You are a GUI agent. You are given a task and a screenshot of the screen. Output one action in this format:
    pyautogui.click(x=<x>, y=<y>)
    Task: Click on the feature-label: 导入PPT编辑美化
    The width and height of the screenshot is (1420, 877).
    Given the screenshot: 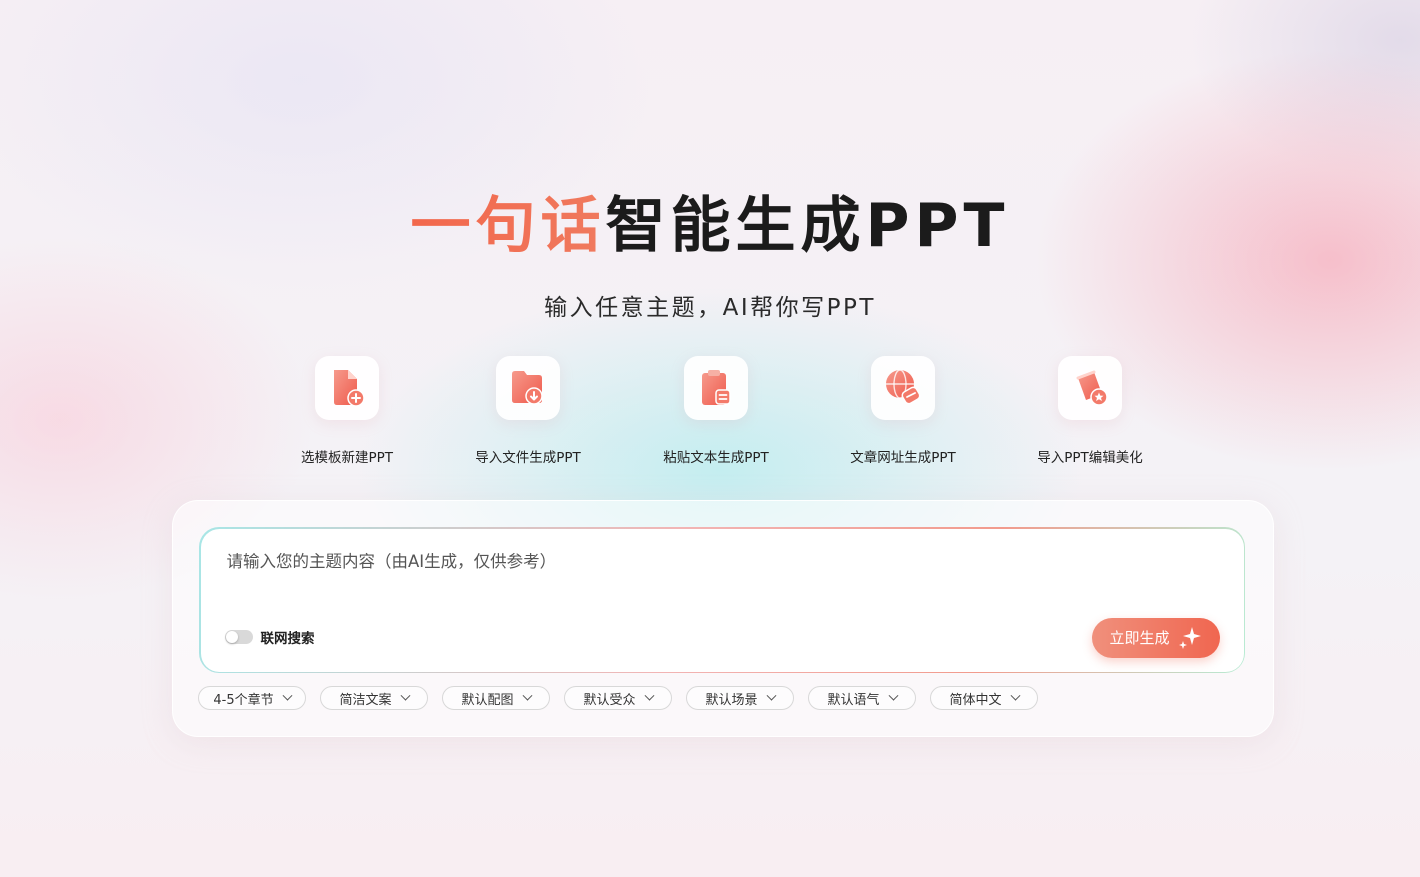 What is the action you would take?
    pyautogui.click(x=1090, y=458)
    